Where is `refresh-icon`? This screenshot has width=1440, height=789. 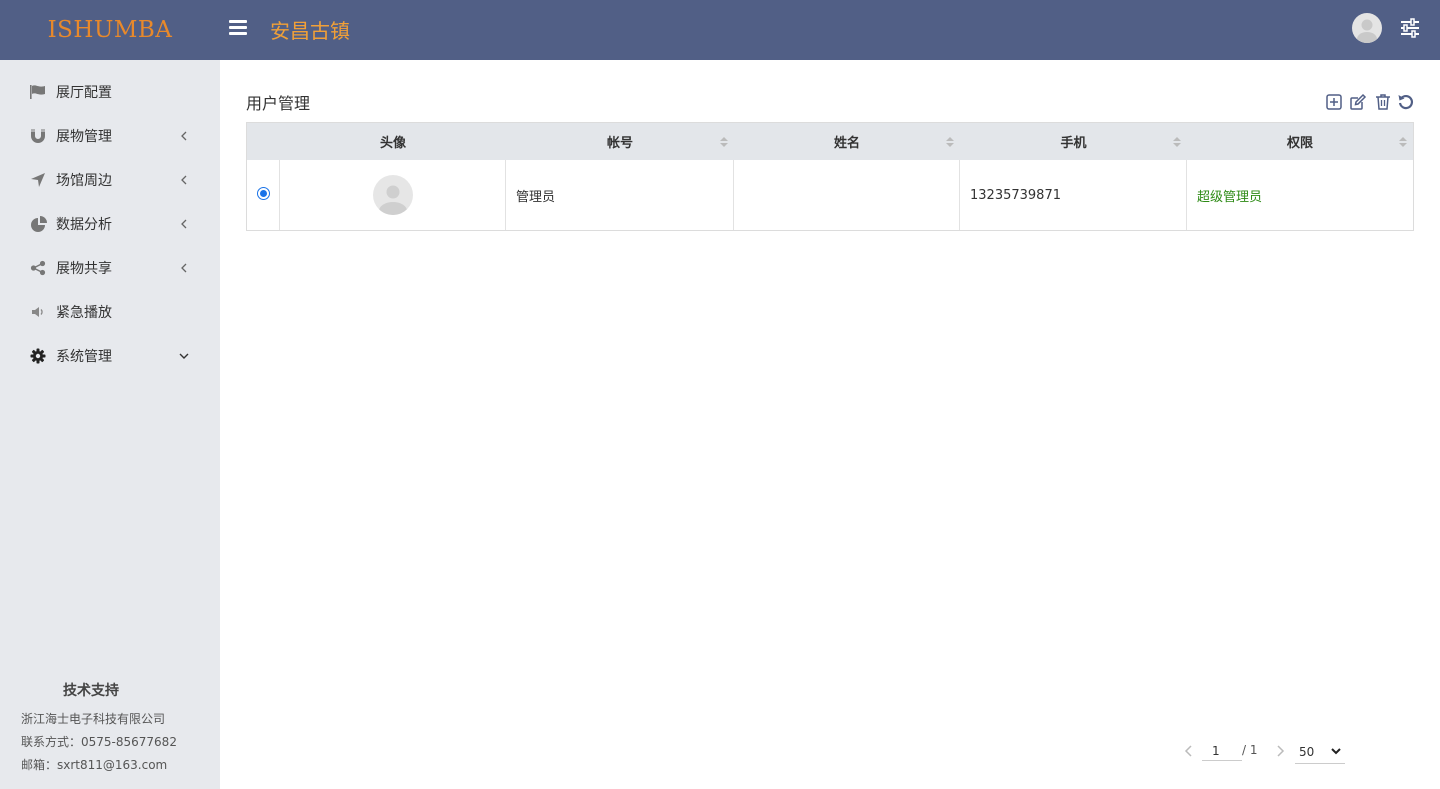
refresh-icon is located at coordinates (1406, 102).